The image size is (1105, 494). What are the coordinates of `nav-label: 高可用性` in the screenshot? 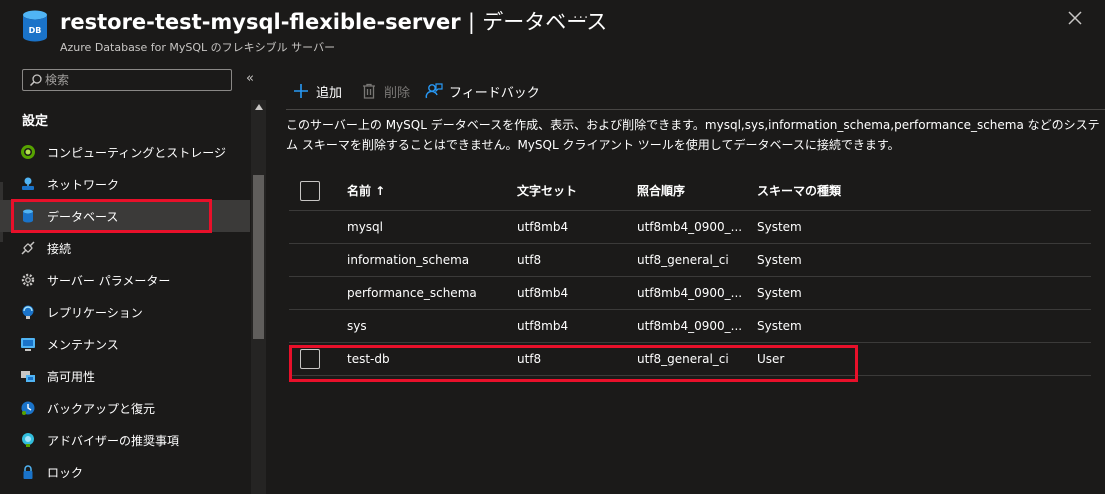 It's located at (71, 377).